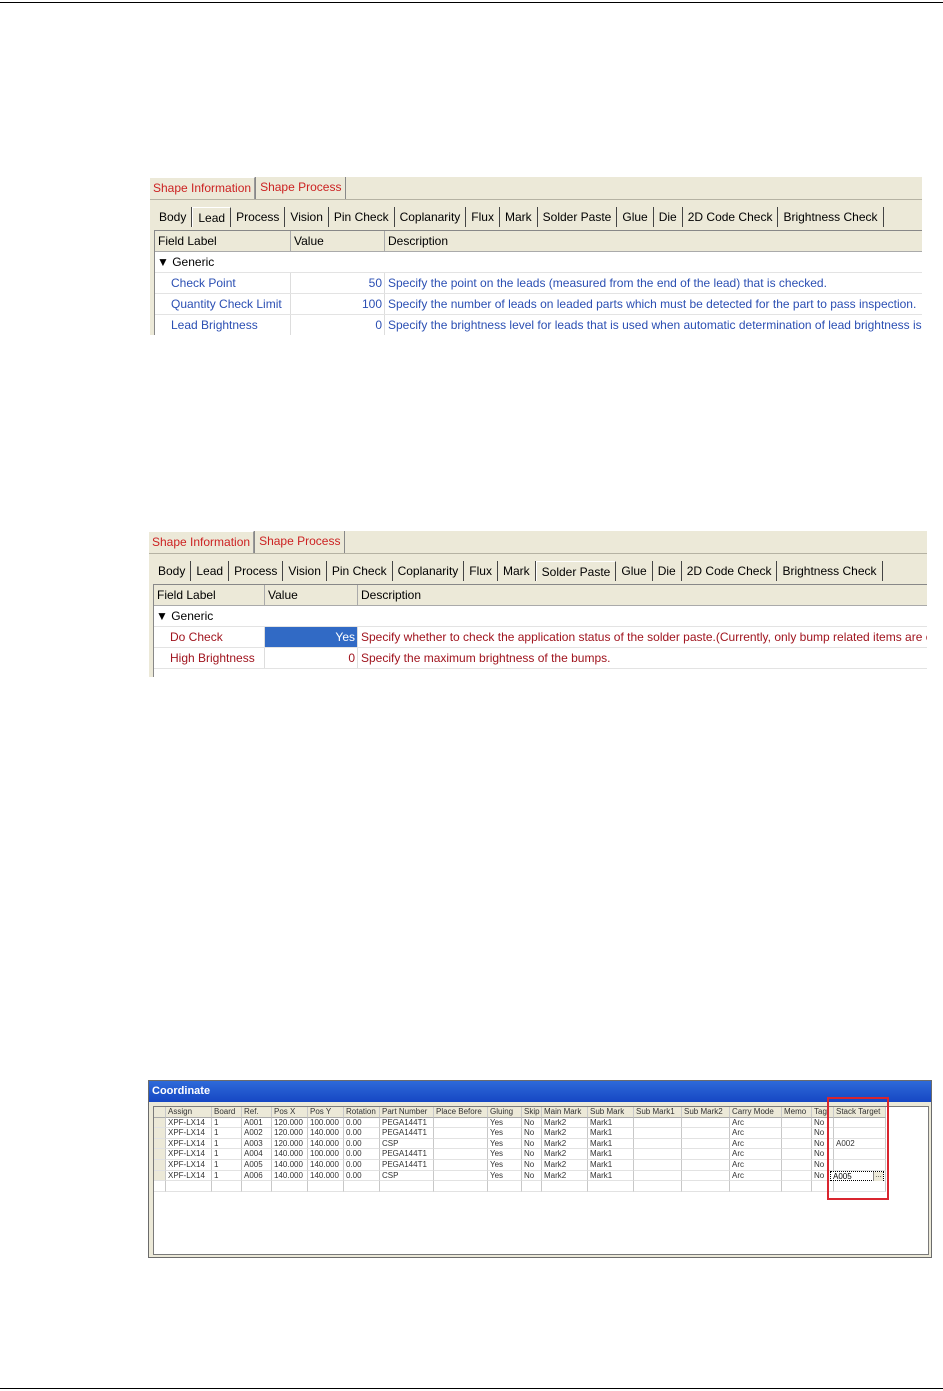 Image resolution: width=943 pixels, height=1391 pixels. I want to click on column-header: Ref., so click(257, 1112).